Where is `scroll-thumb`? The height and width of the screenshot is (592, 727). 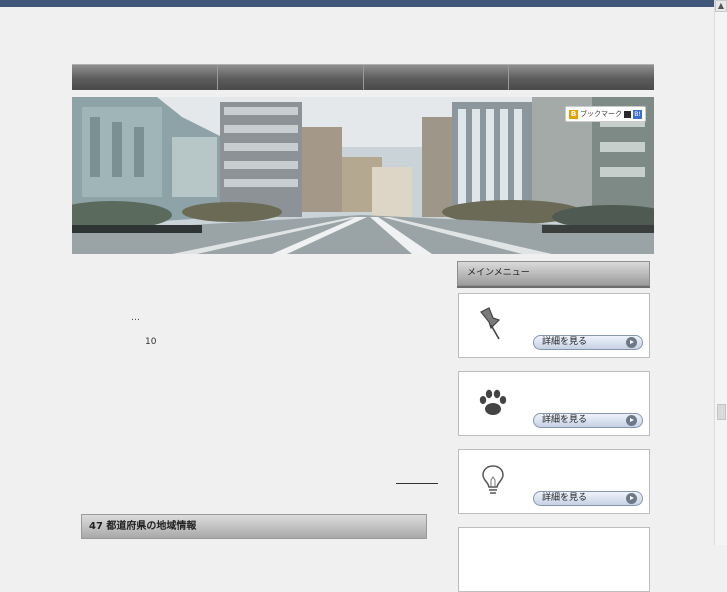
scroll-thumb is located at coordinates (721, 412).